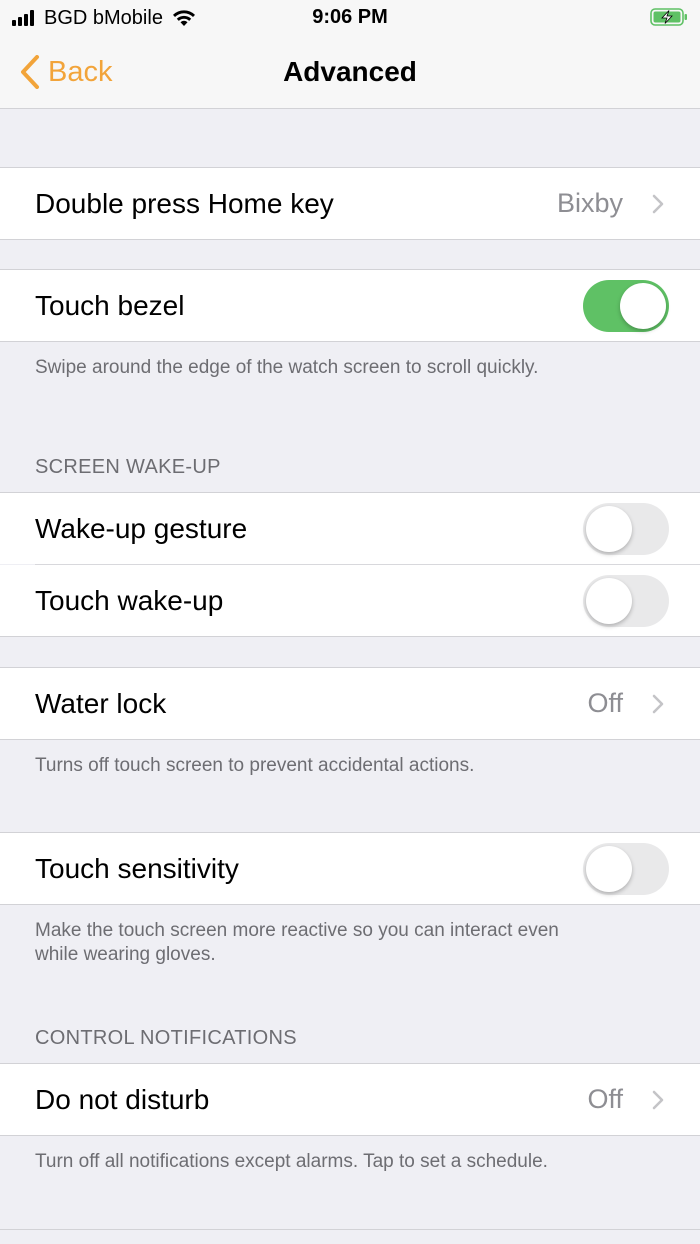 Image resolution: width=700 pixels, height=1244 pixels. I want to click on touch-bezel-row: Touch bezel, so click(350, 305).